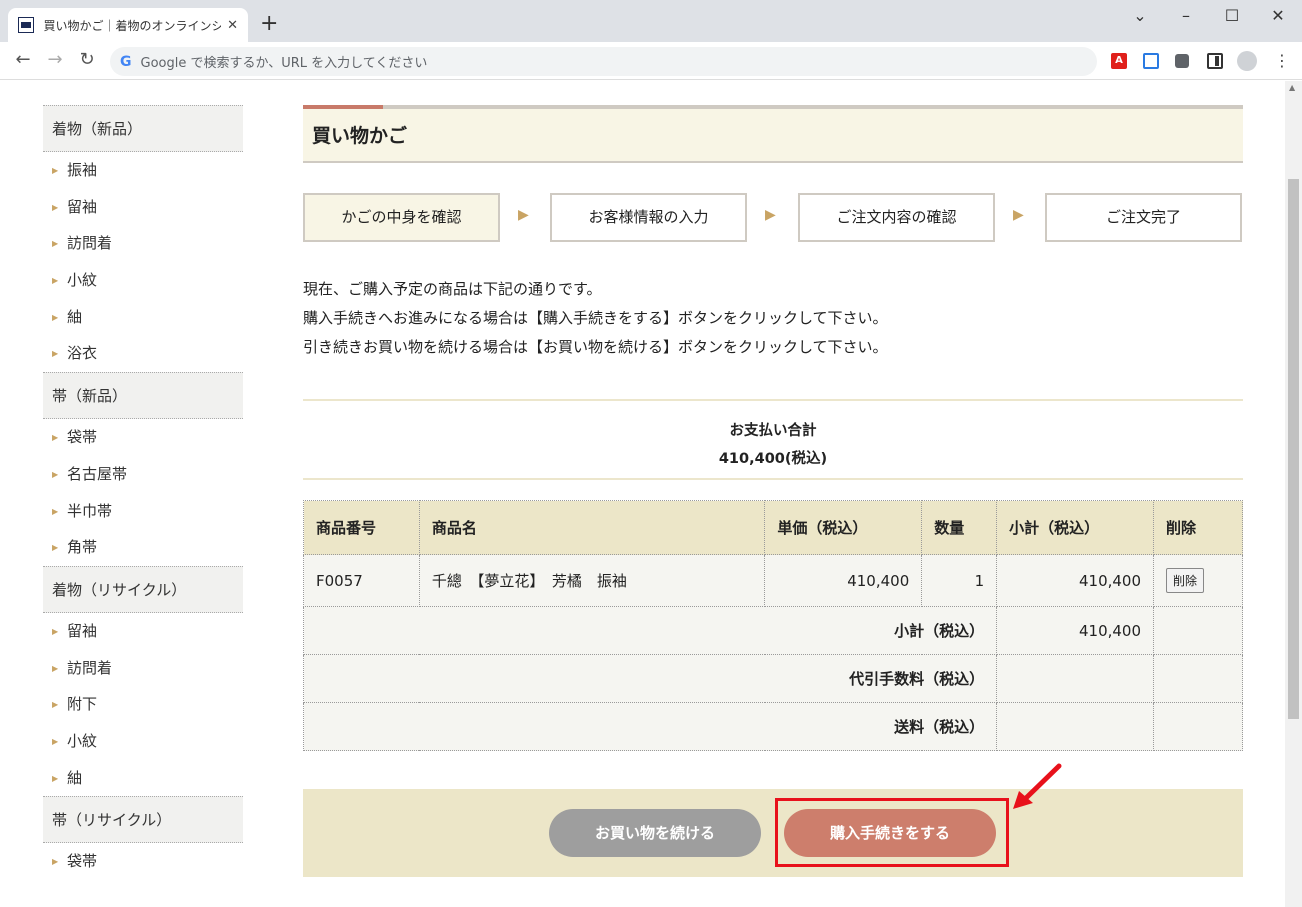 The image size is (1302, 907). What do you see at coordinates (143, 396) in the screenshot?
I see `sidebar-category: 帯（新品）` at bounding box center [143, 396].